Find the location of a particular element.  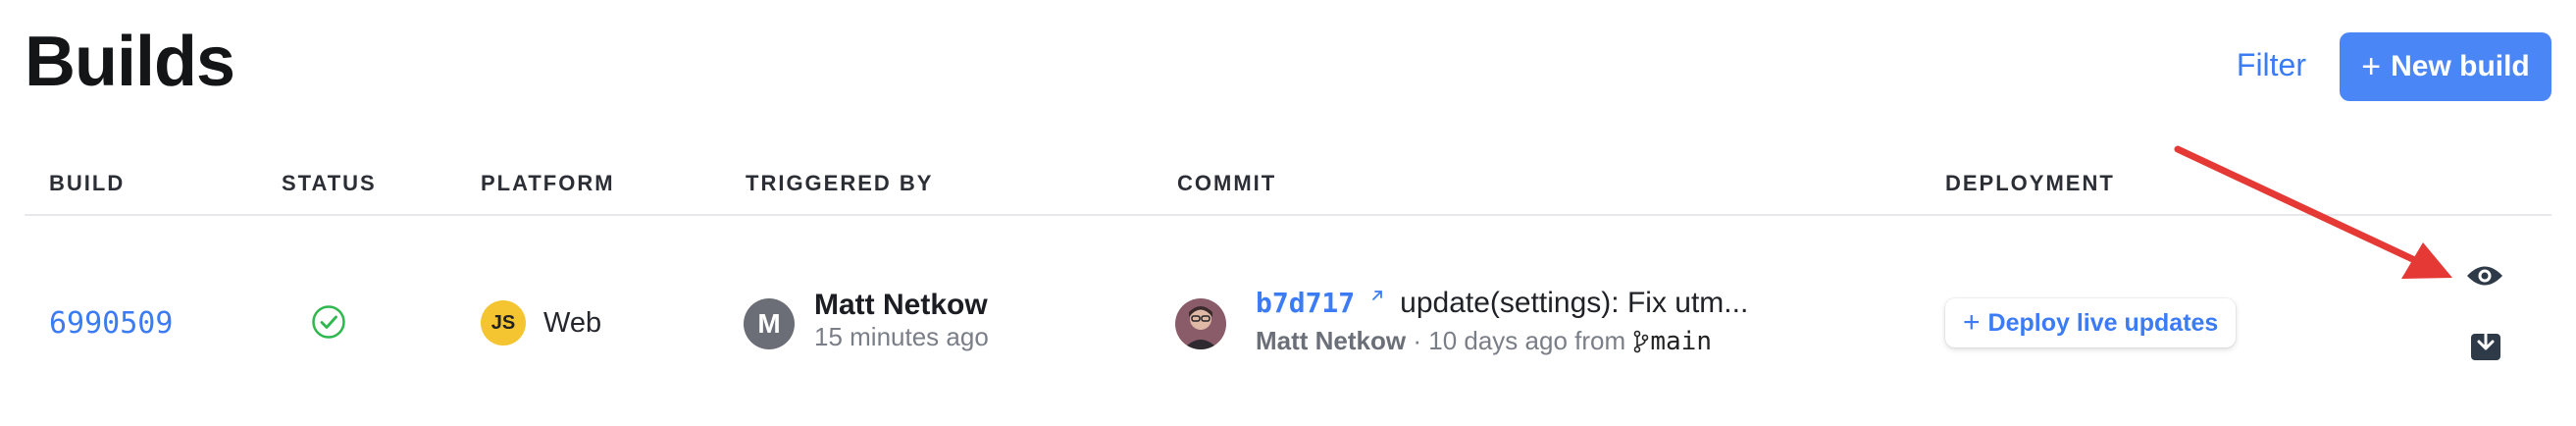

column-header-platform: PLATFORM is located at coordinates (548, 183).